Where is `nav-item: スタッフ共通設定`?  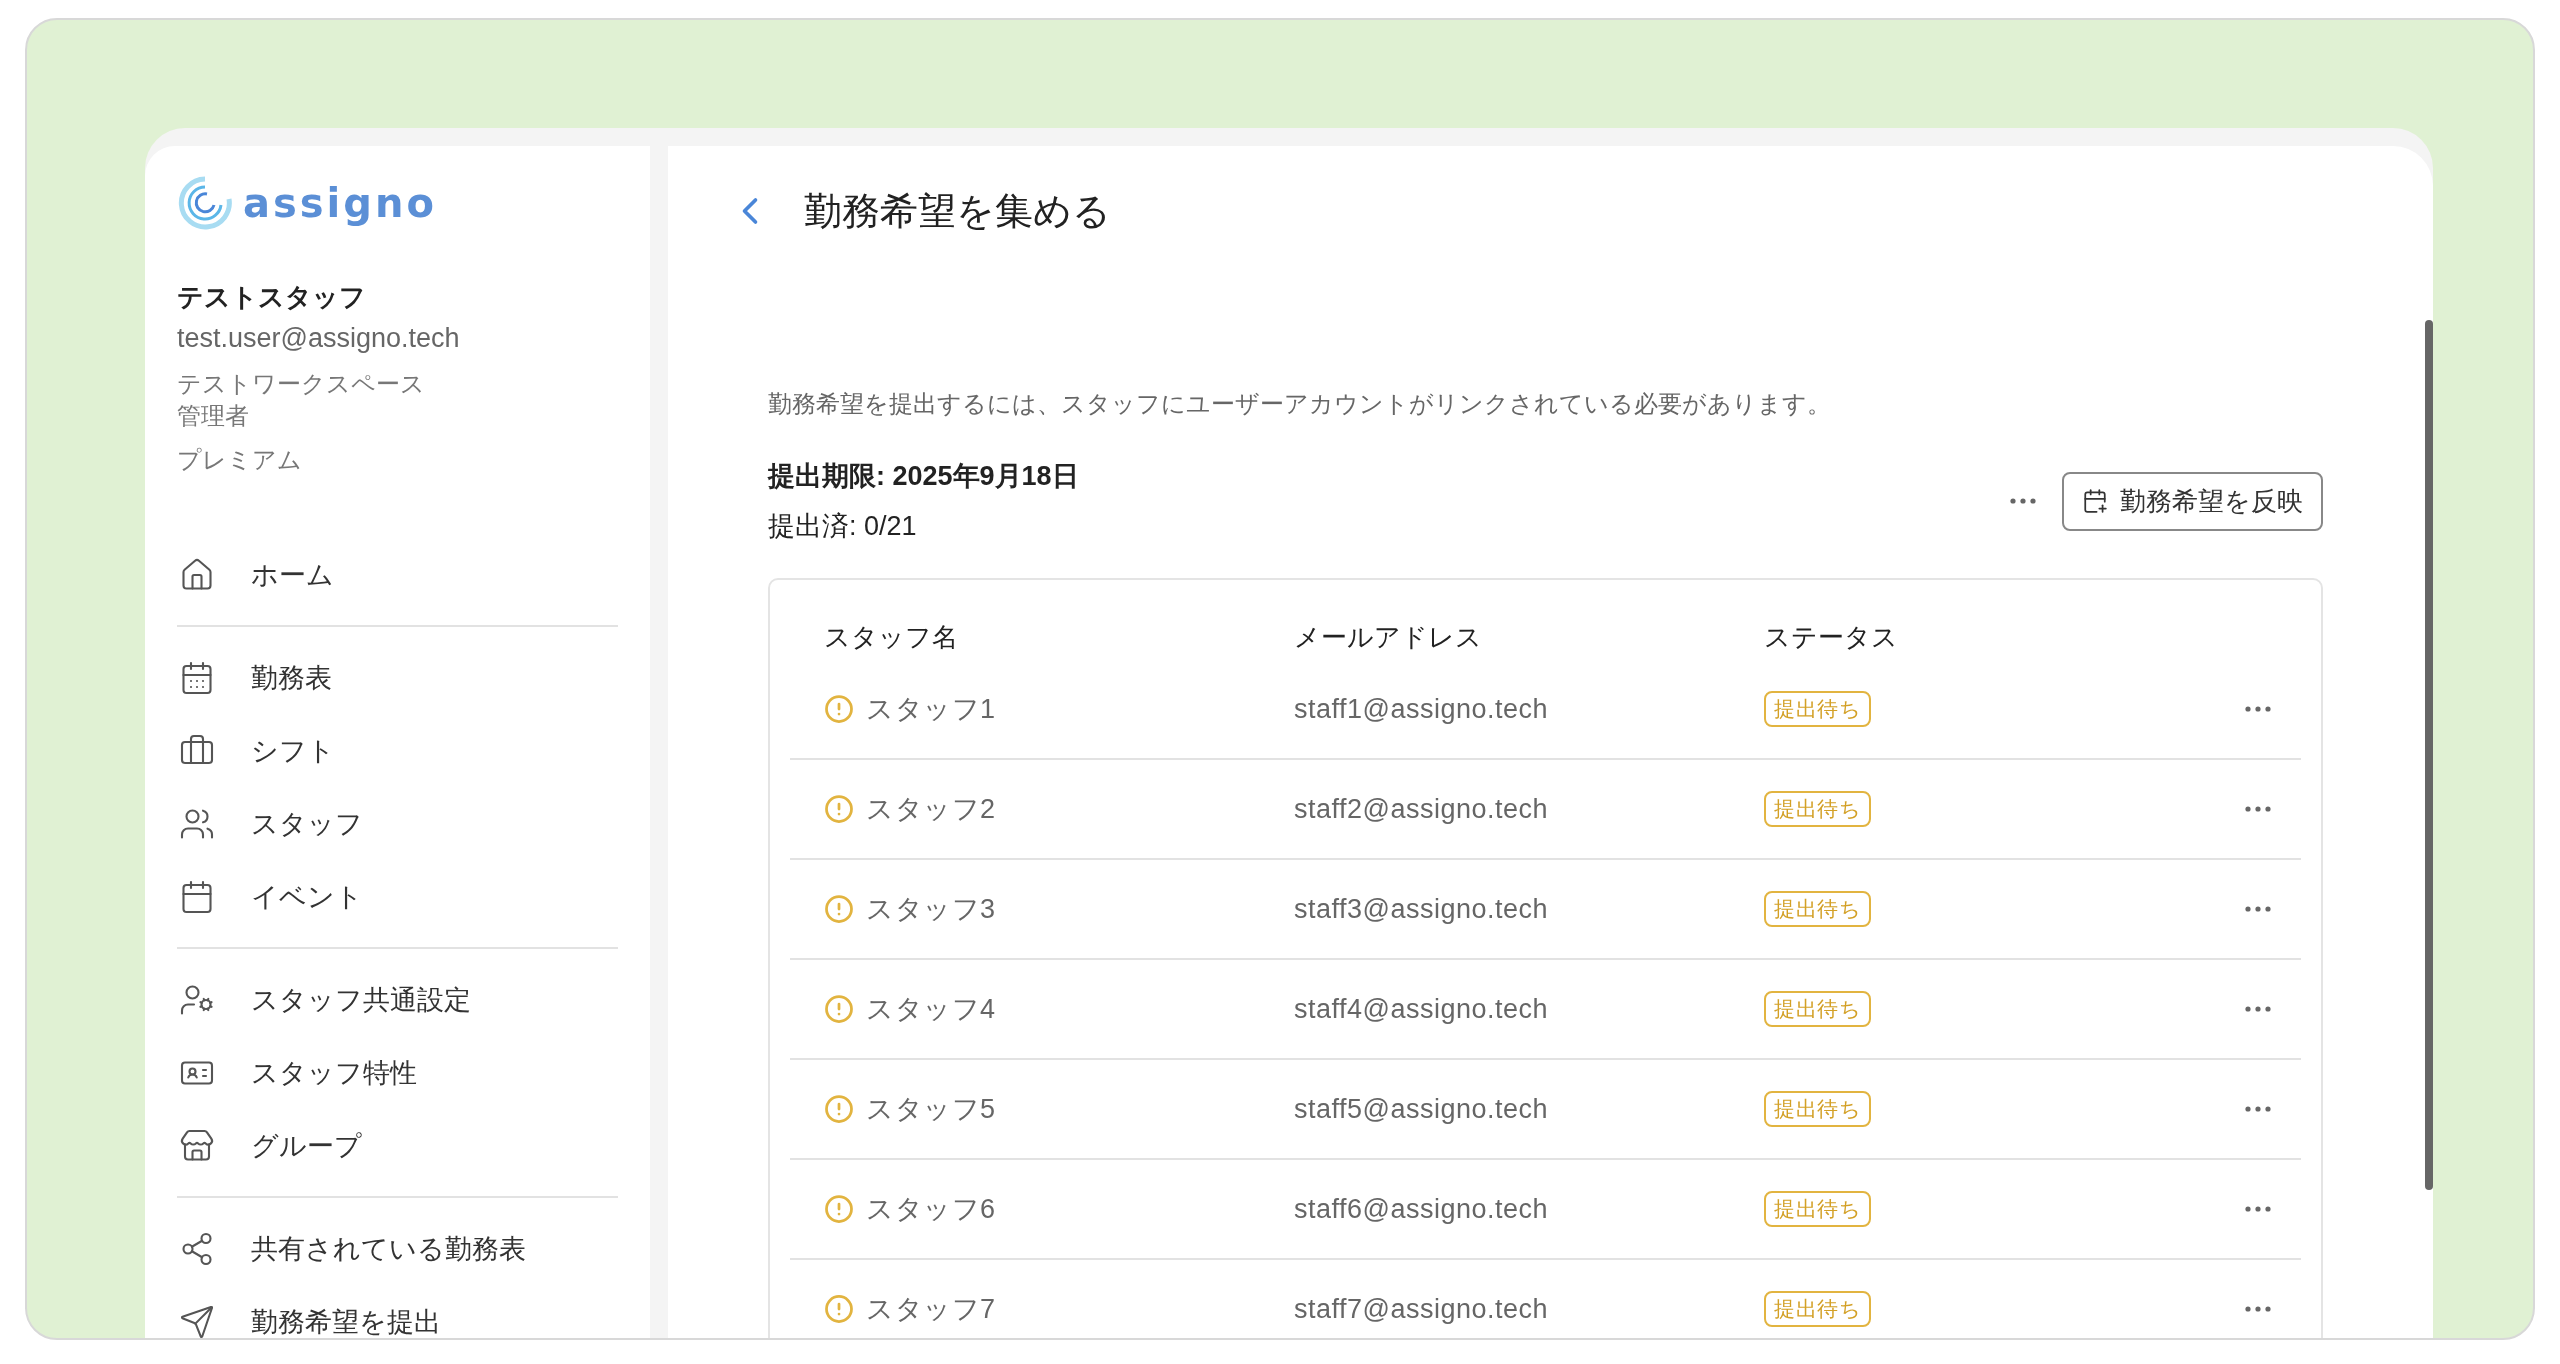
nav-item: スタッフ共通設定 is located at coordinates (397, 999).